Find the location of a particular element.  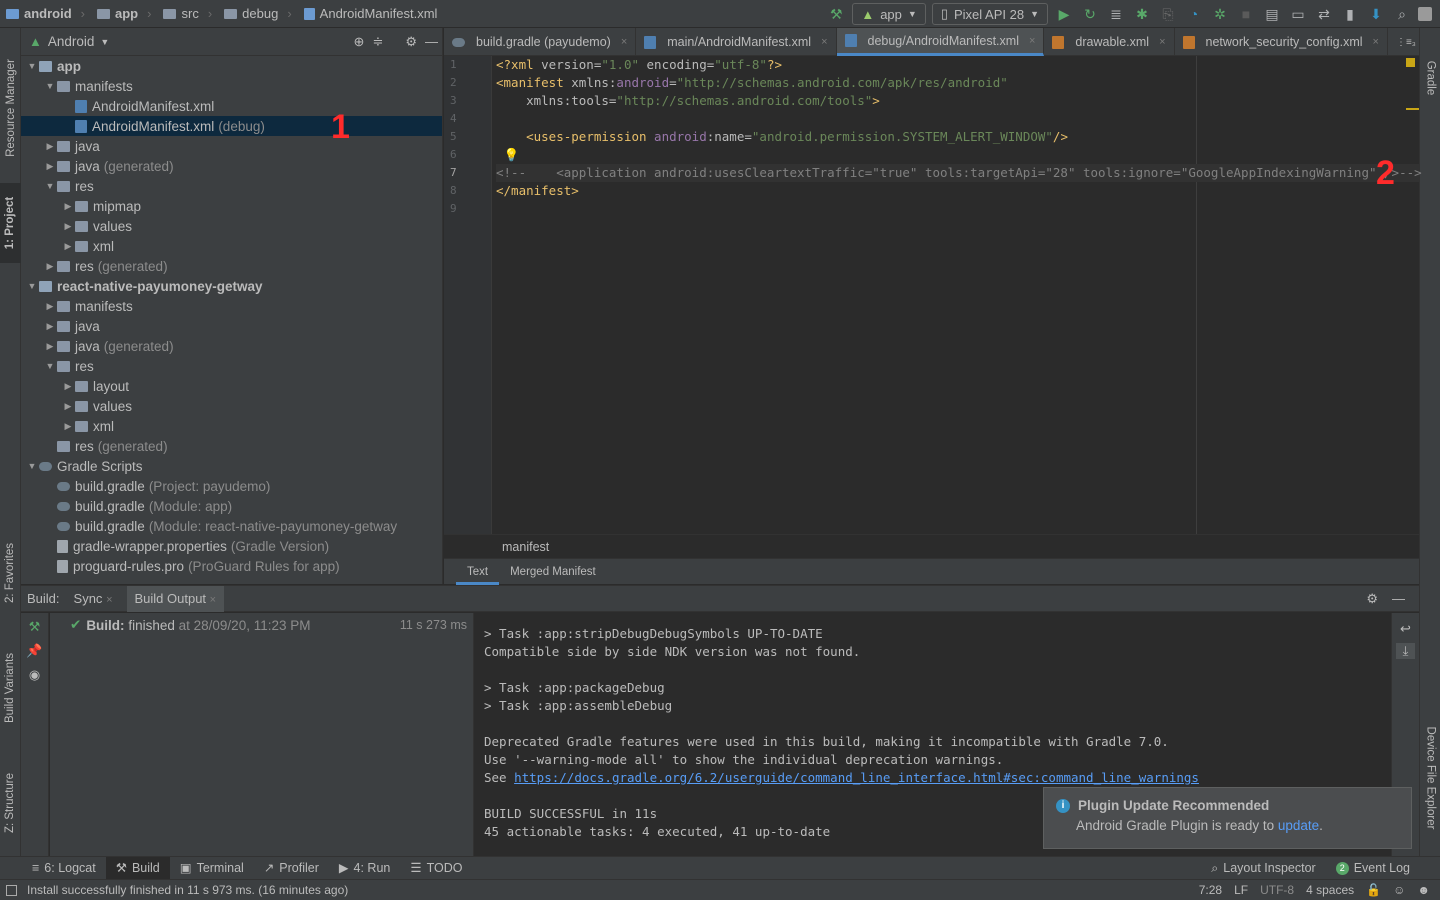

resource-manager-tab: Resource Manager is located at coordinates (10, 108).